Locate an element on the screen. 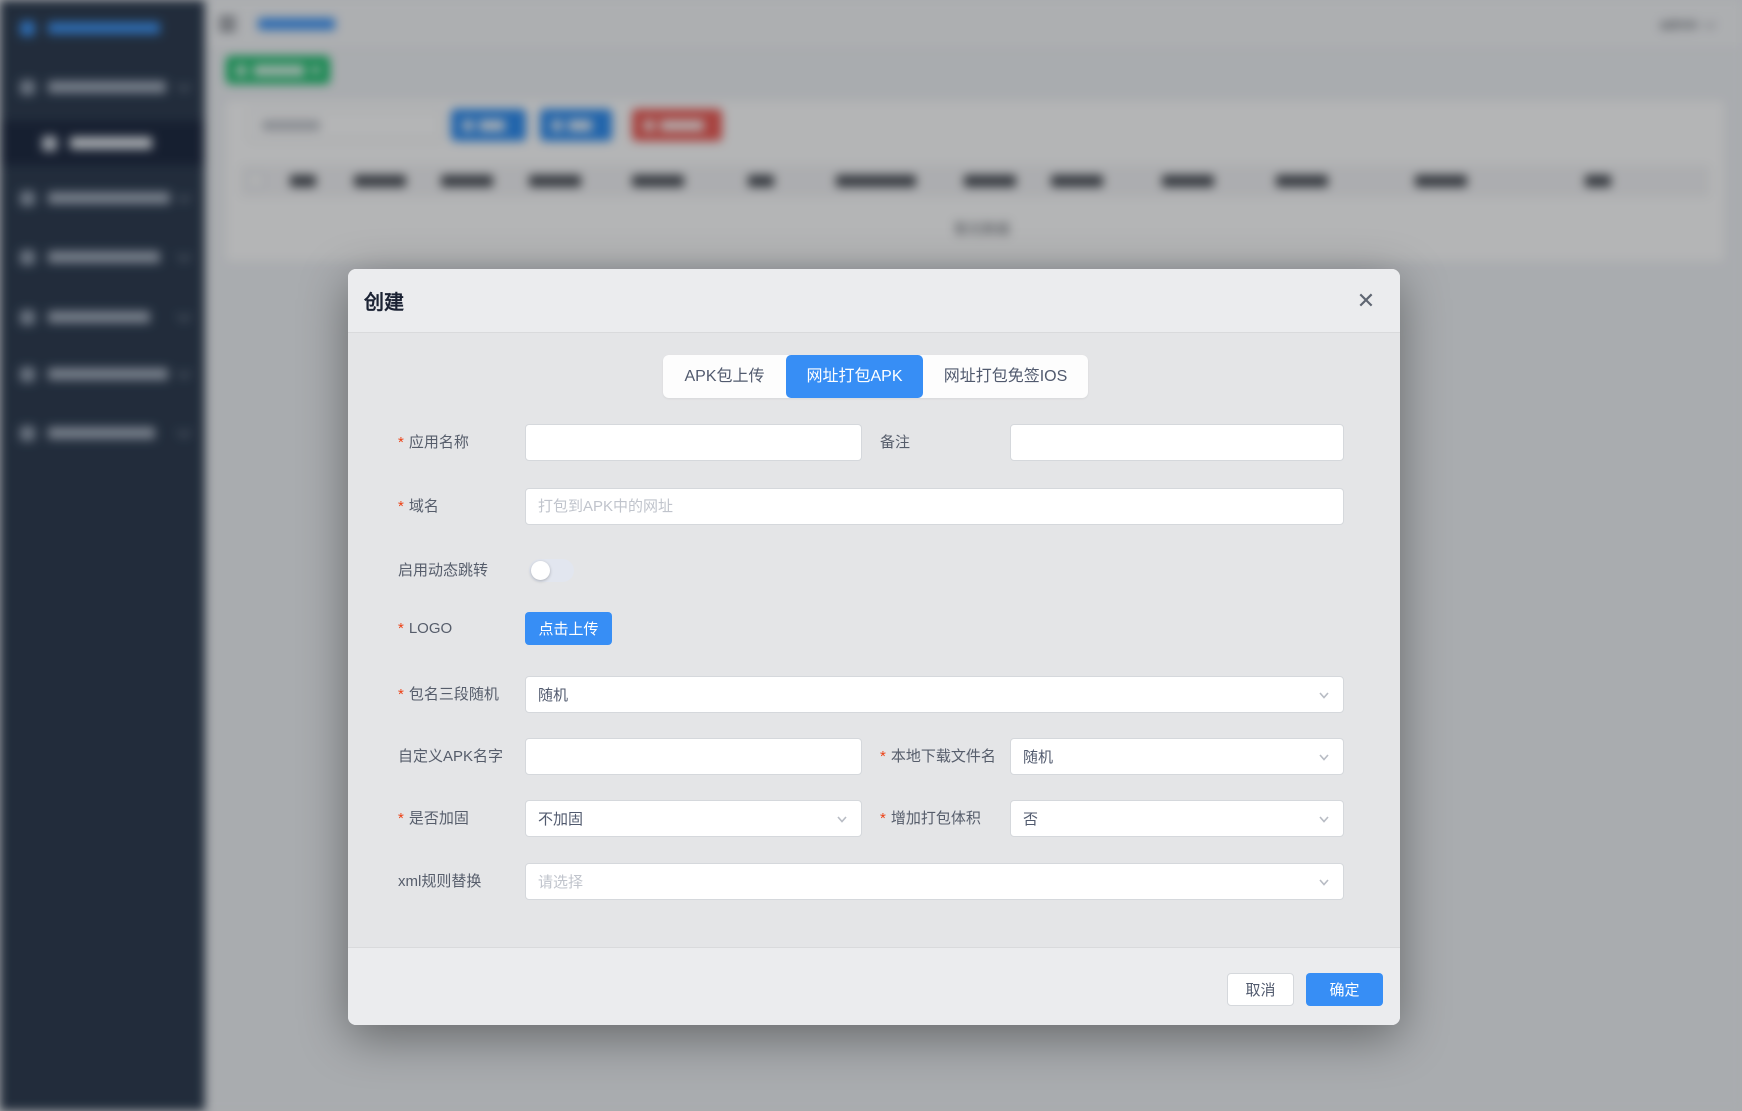 Image resolution: width=1742 pixels, height=1111 pixels. form-row: * 应用名称 备注 is located at coordinates (871, 442).